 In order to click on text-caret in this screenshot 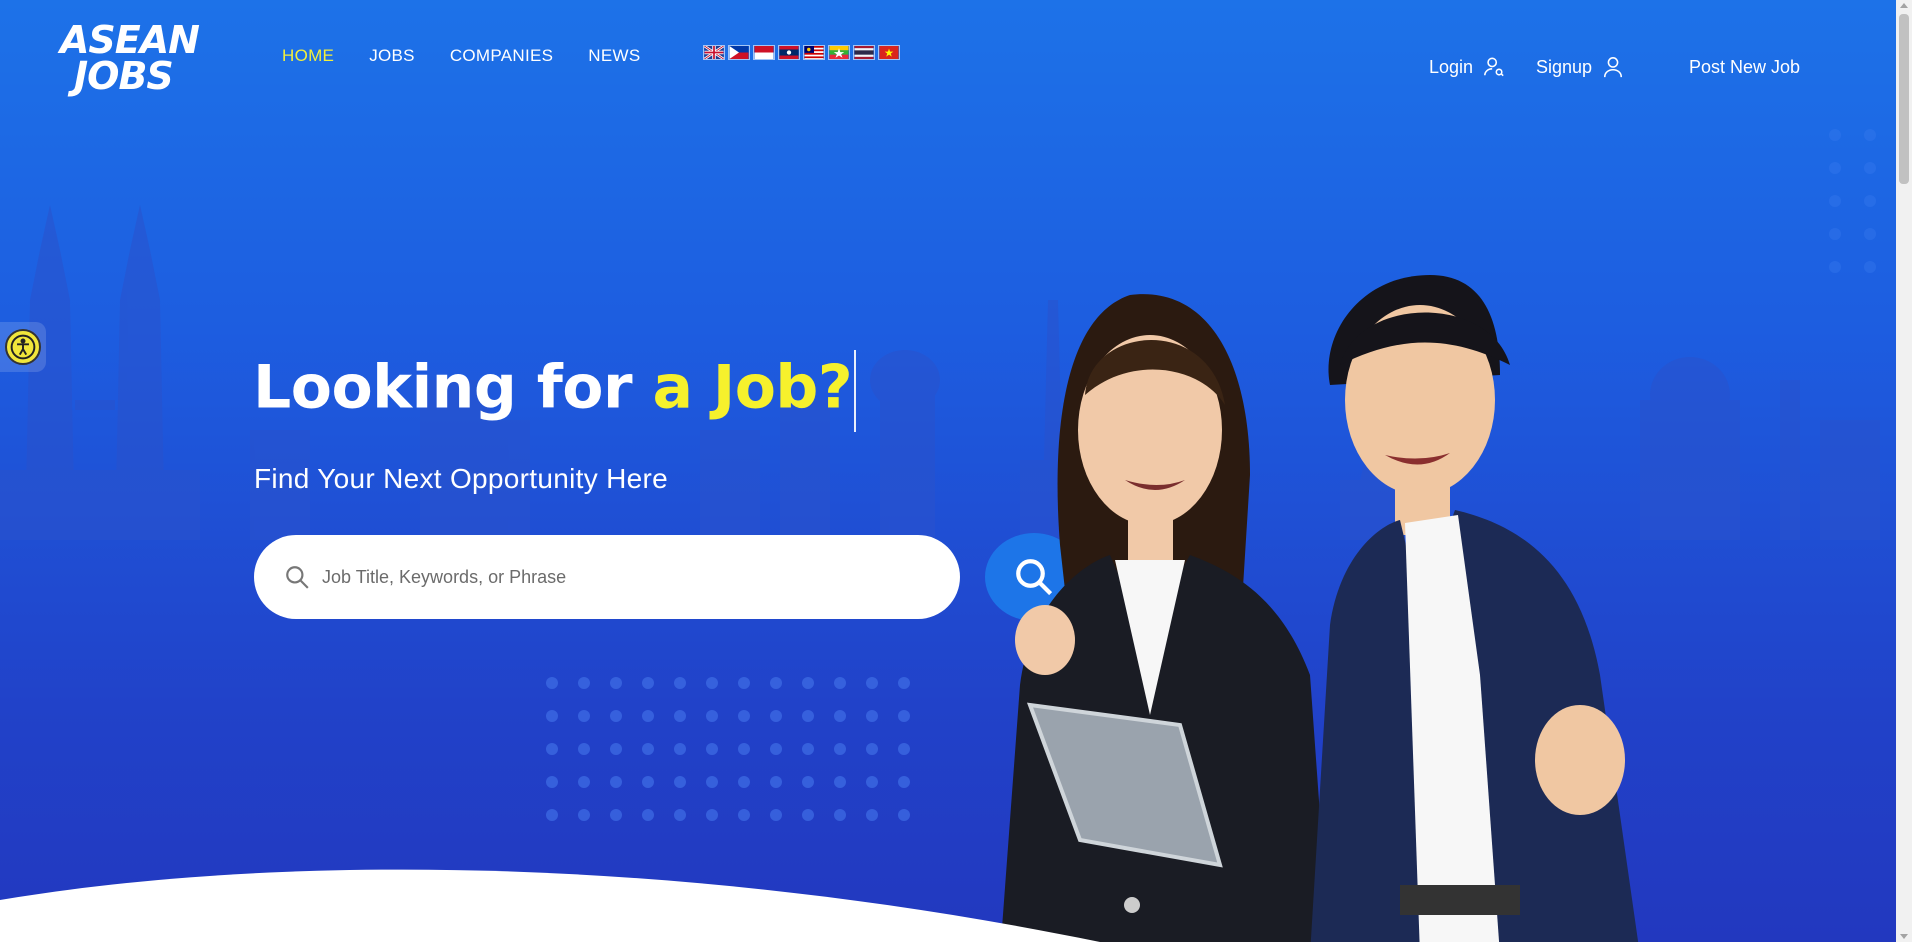, I will do `click(855, 391)`.